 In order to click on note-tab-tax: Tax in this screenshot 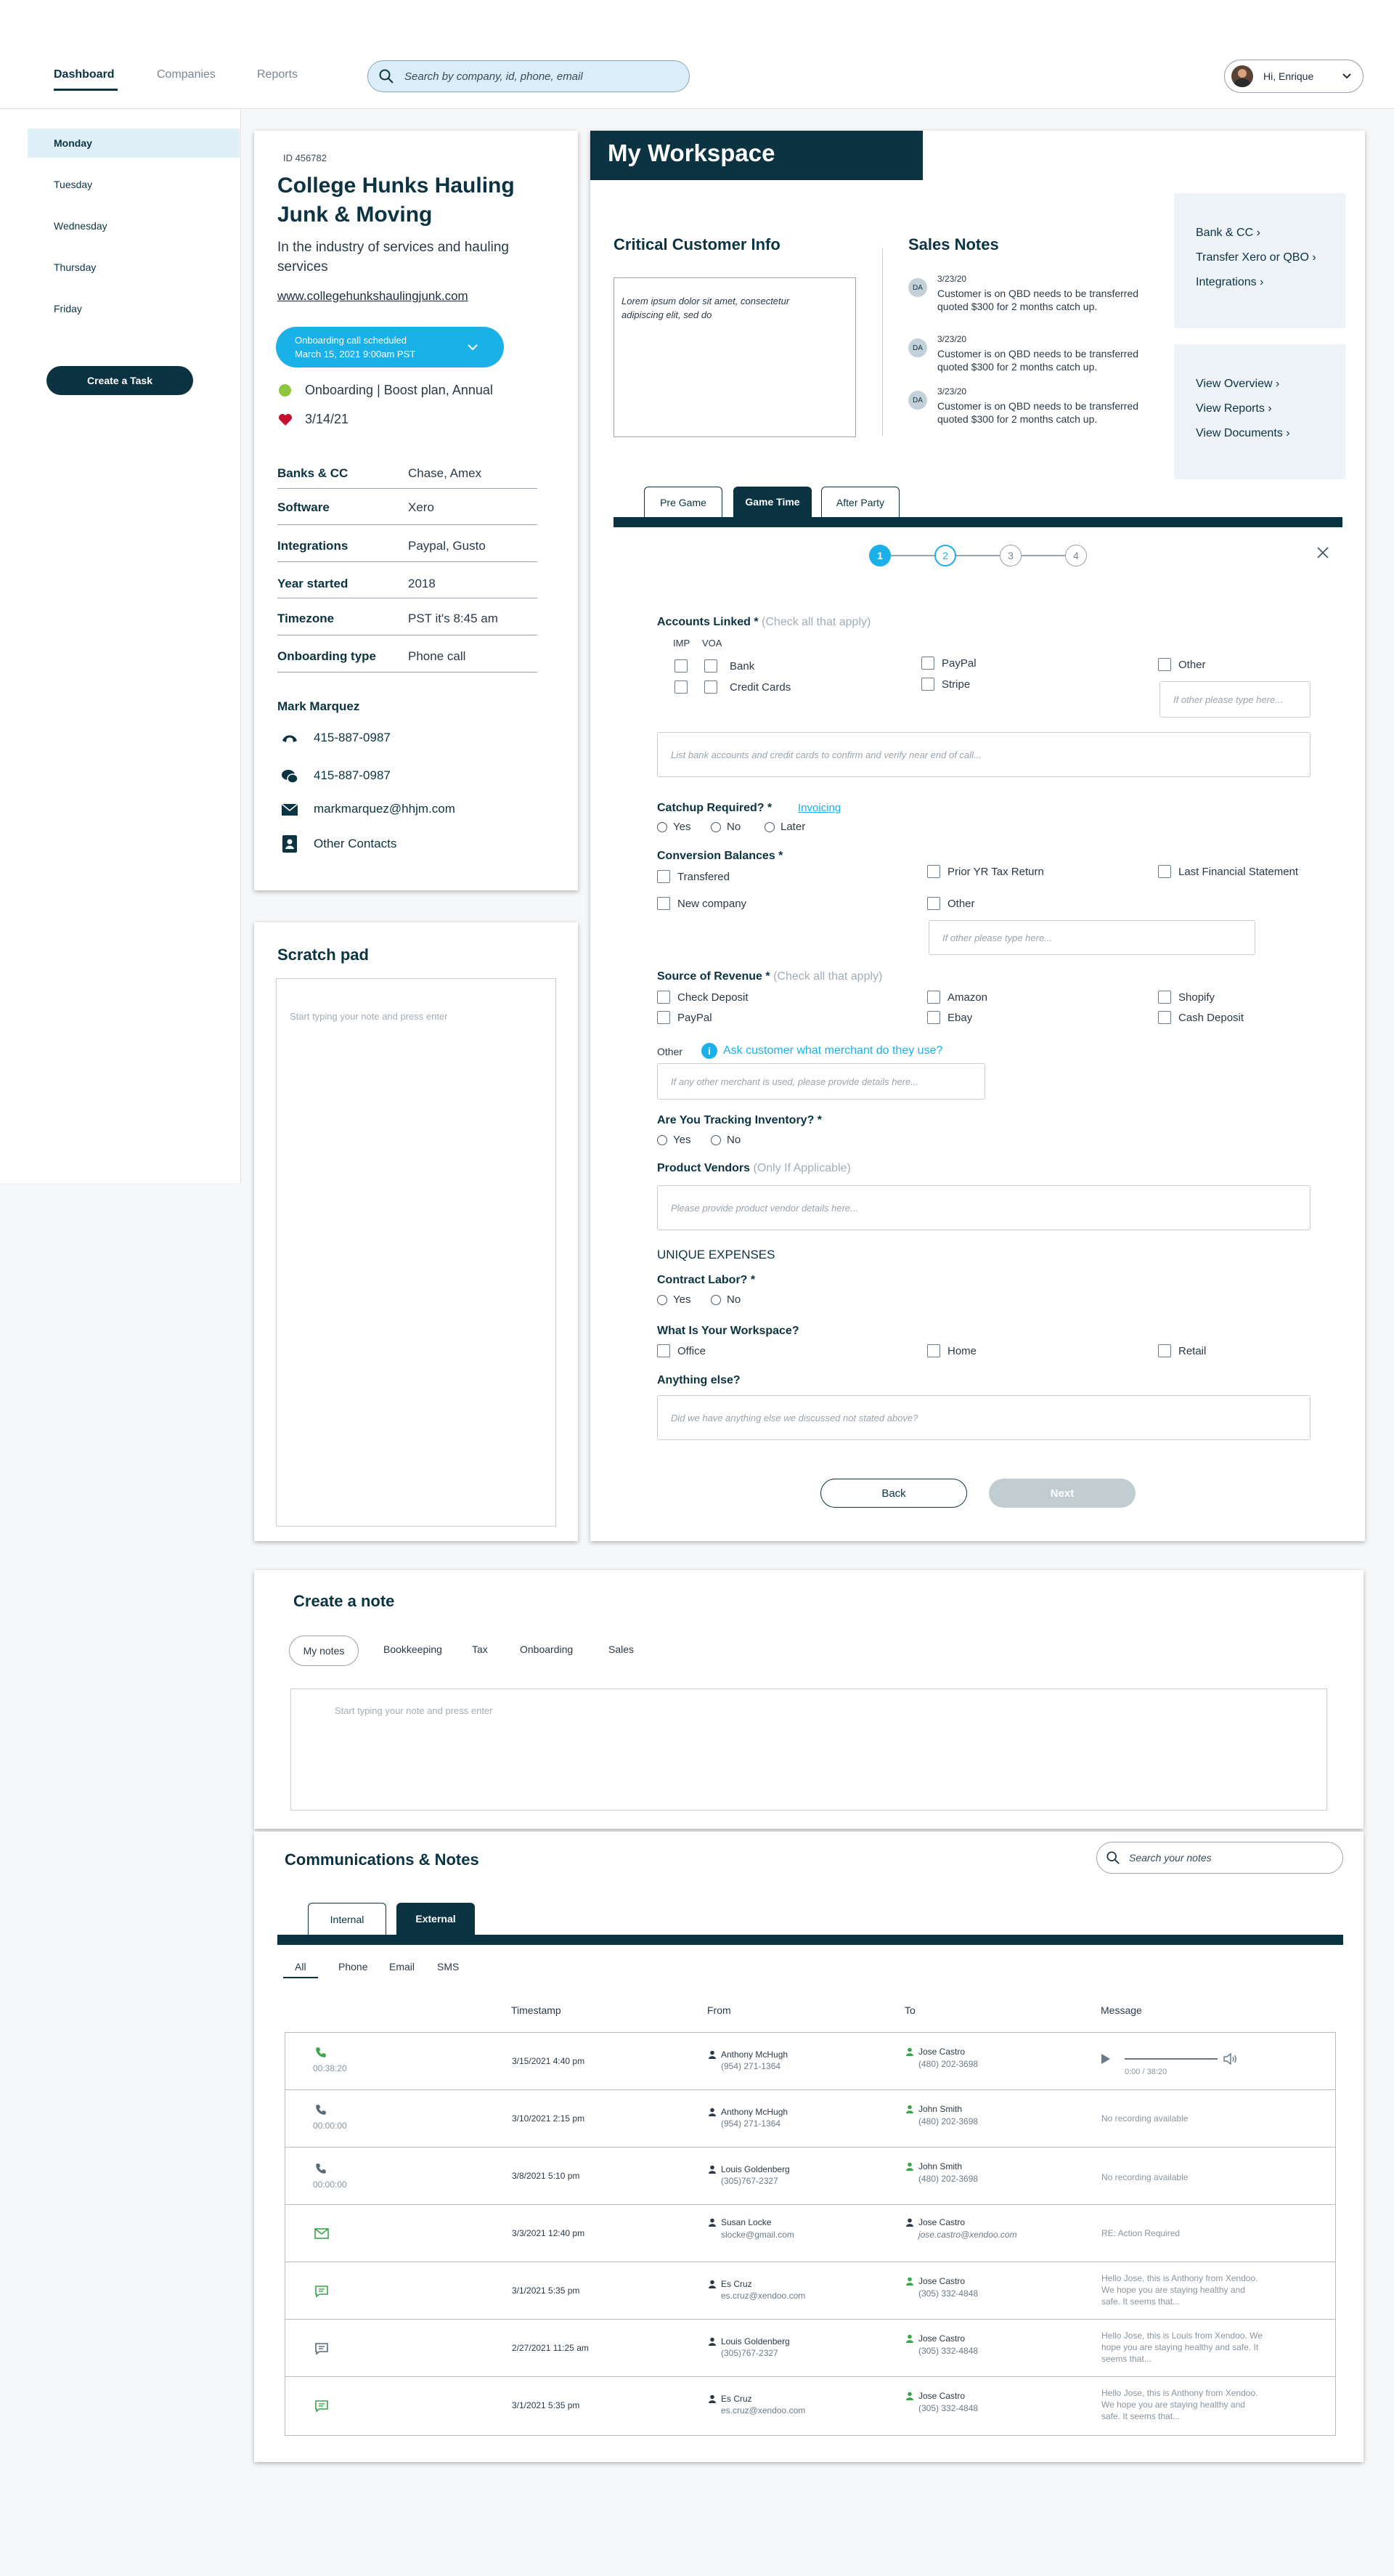, I will do `click(480, 1649)`.